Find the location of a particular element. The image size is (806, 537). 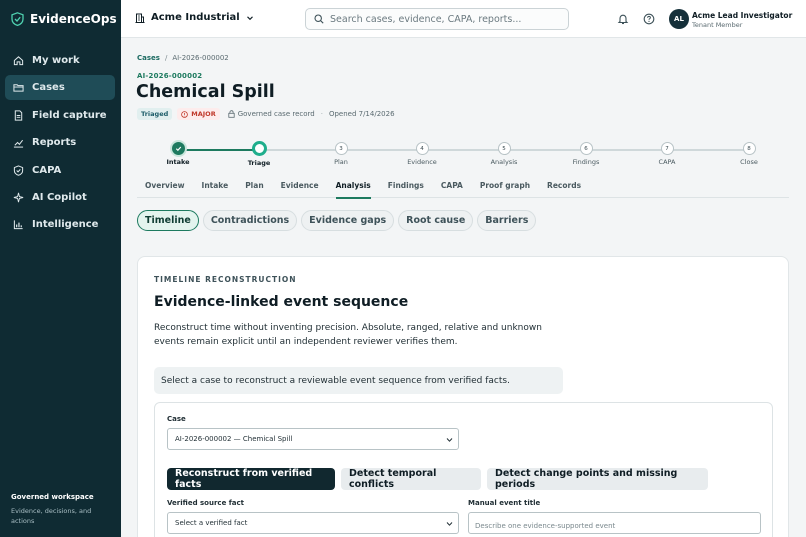

user-name: Acme Lead Investigator is located at coordinates (742, 15).